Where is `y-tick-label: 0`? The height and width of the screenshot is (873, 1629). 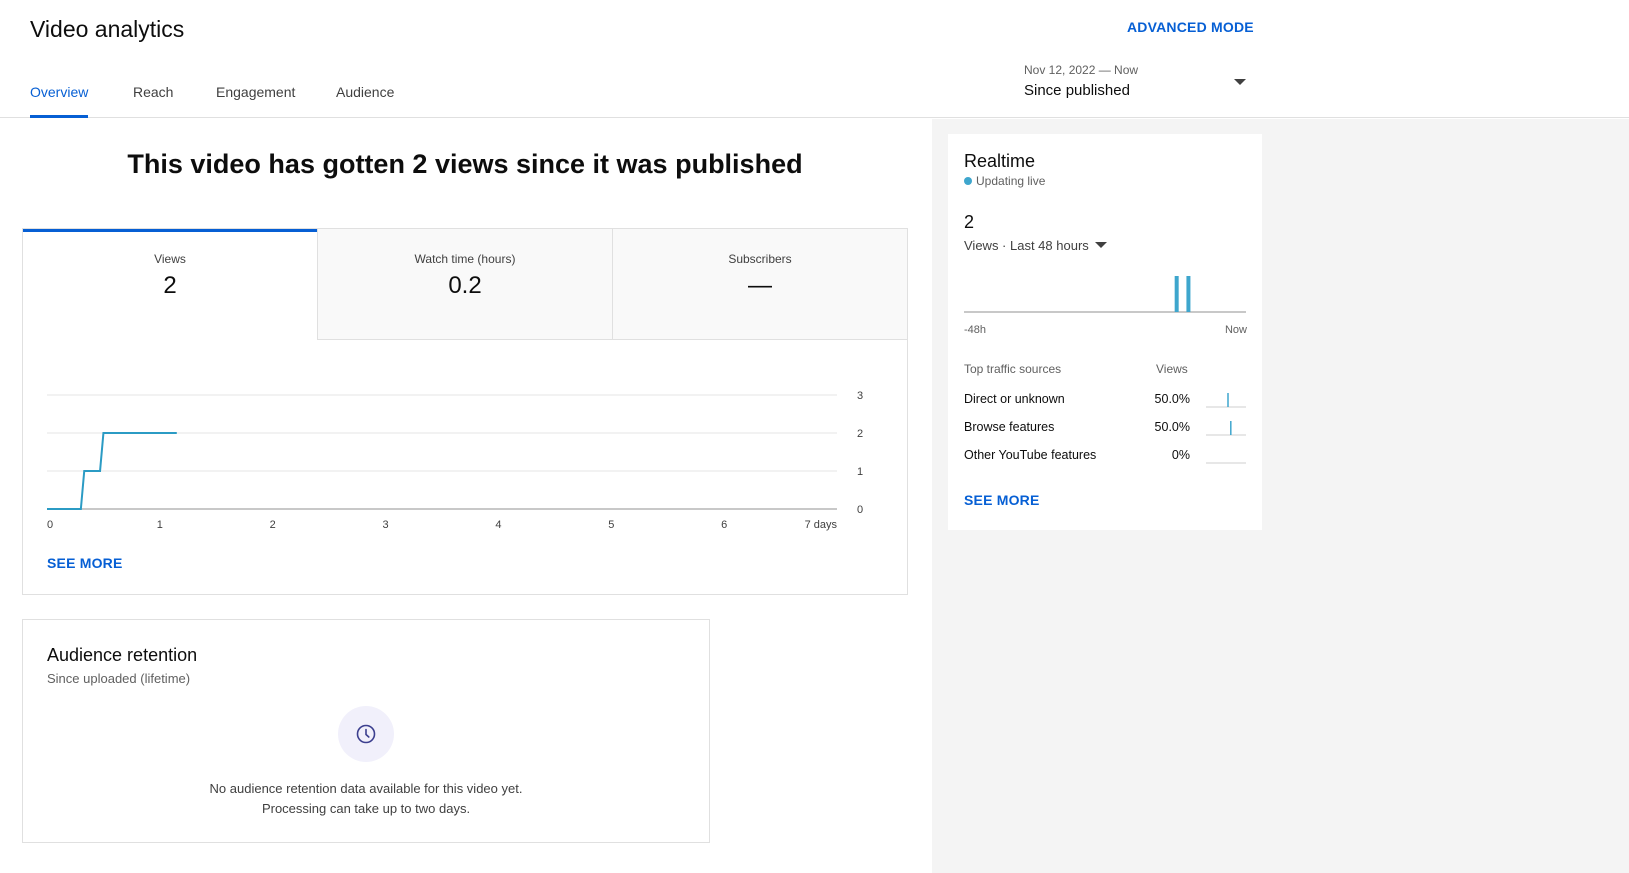
y-tick-label: 0 is located at coordinates (860, 510).